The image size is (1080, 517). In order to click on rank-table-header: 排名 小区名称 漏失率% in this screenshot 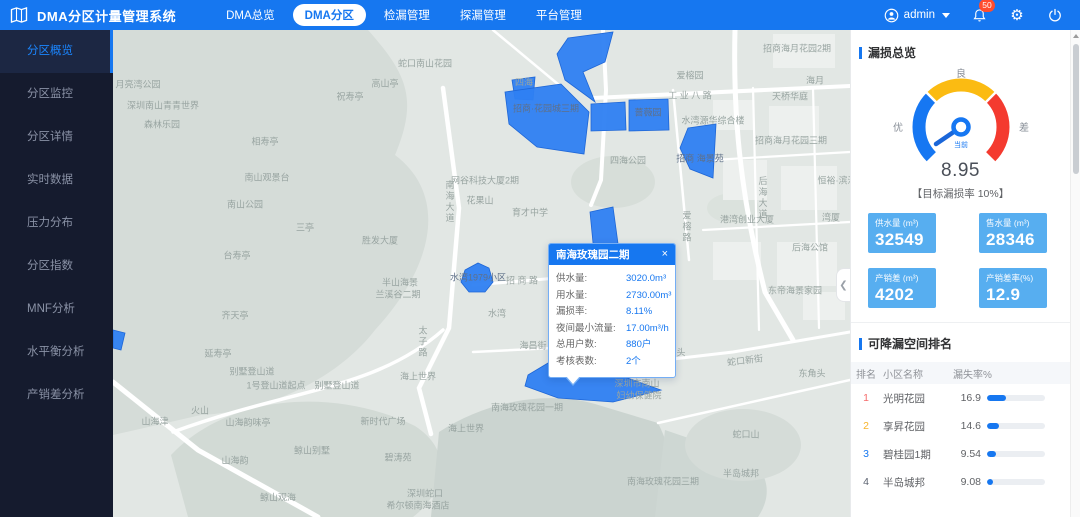, I will do `click(960, 373)`.